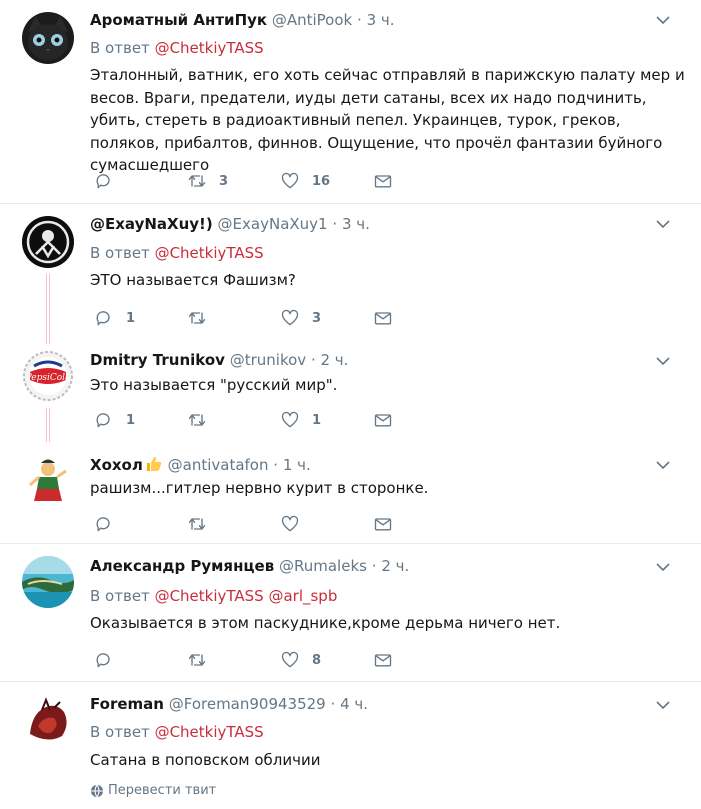 This screenshot has width=701, height=809. Describe the element at coordinates (218, 465) in the screenshot. I see `user-handle: @antivatafon` at that location.